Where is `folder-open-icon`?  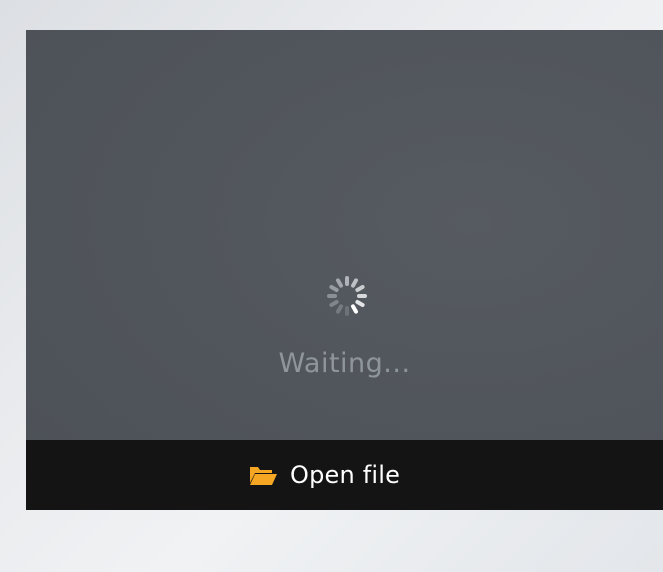
folder-open-icon is located at coordinates (263, 476).